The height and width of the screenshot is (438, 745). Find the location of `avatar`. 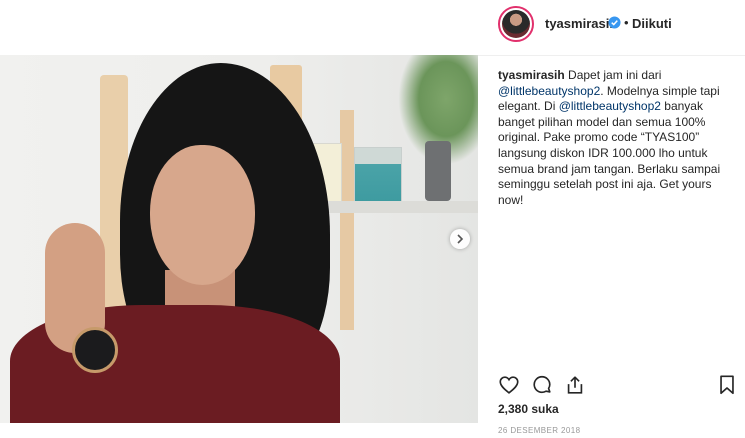

avatar is located at coordinates (516, 24).